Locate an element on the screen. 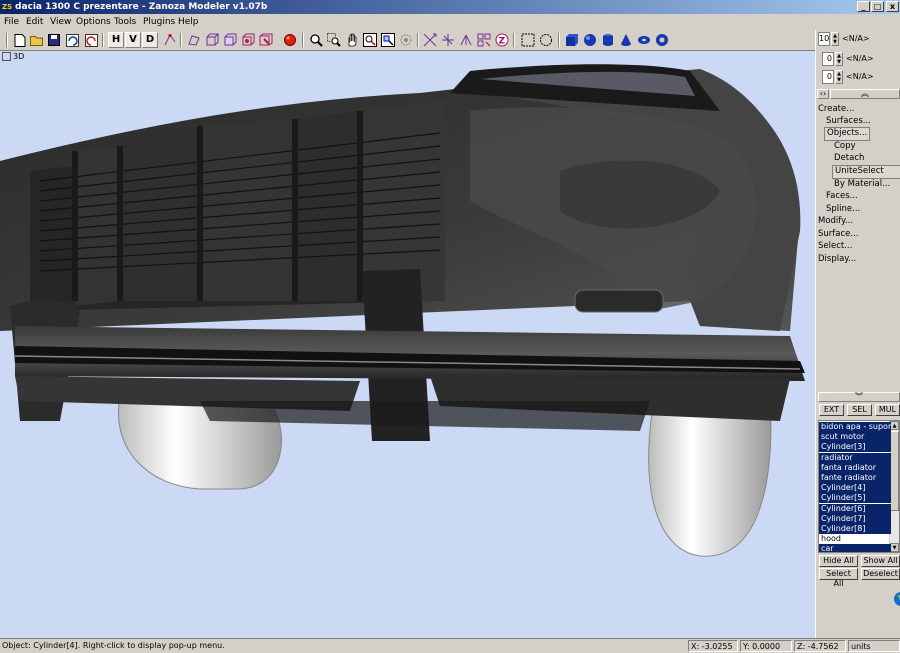 The image size is (900, 653). menu-file: File is located at coordinates (11, 22).